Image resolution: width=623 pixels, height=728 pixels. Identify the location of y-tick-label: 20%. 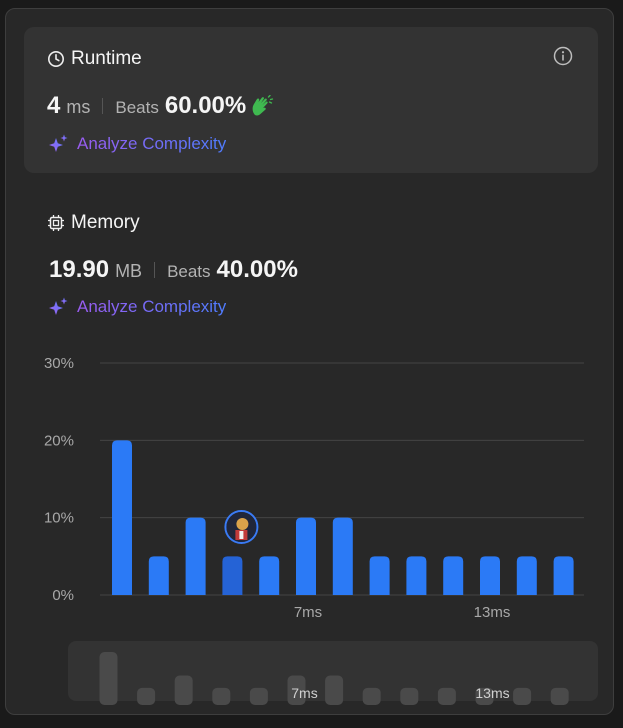
(59, 440).